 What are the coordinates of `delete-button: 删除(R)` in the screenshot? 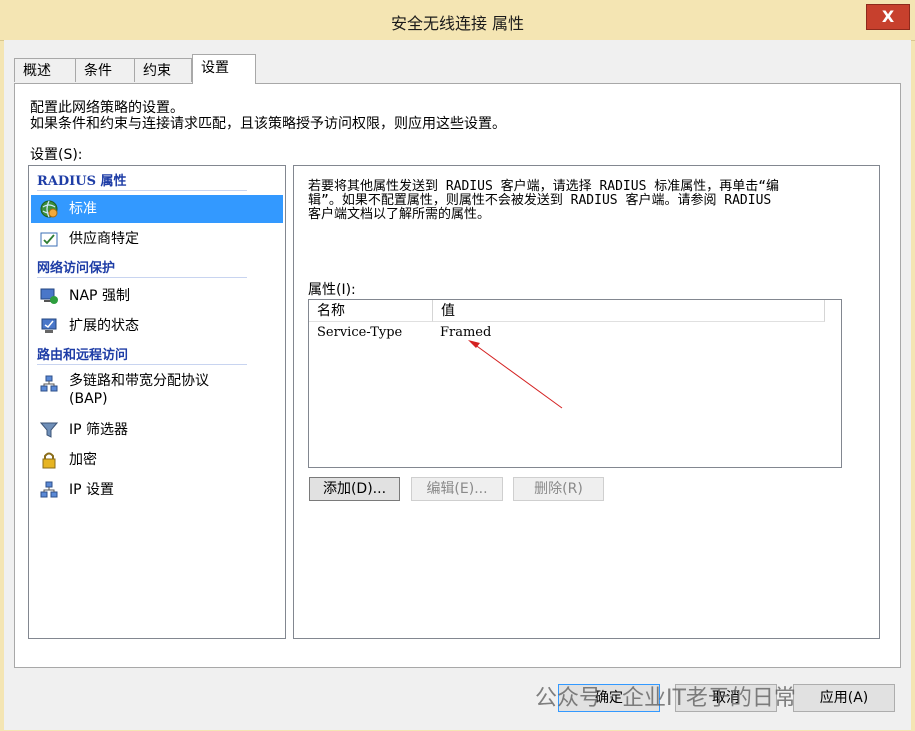 It's located at (558, 489).